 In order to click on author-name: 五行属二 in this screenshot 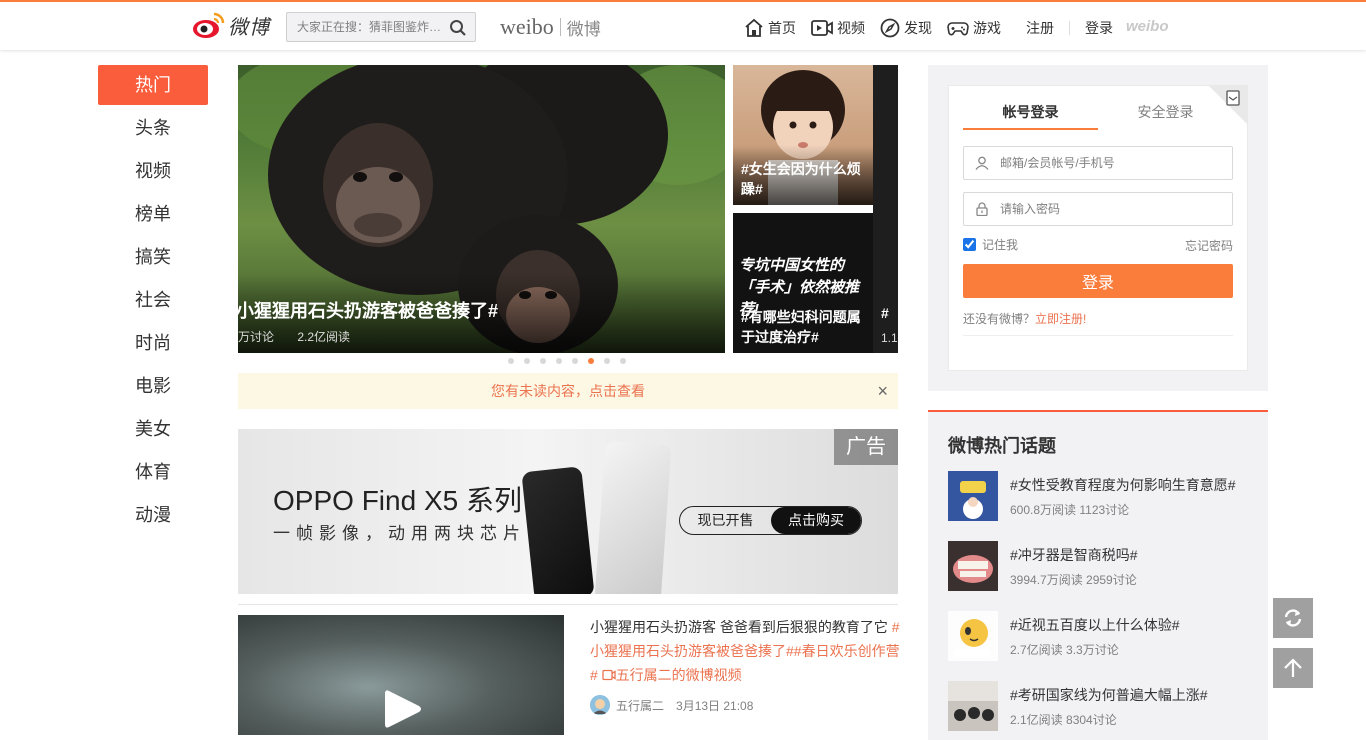, I will do `click(640, 705)`.